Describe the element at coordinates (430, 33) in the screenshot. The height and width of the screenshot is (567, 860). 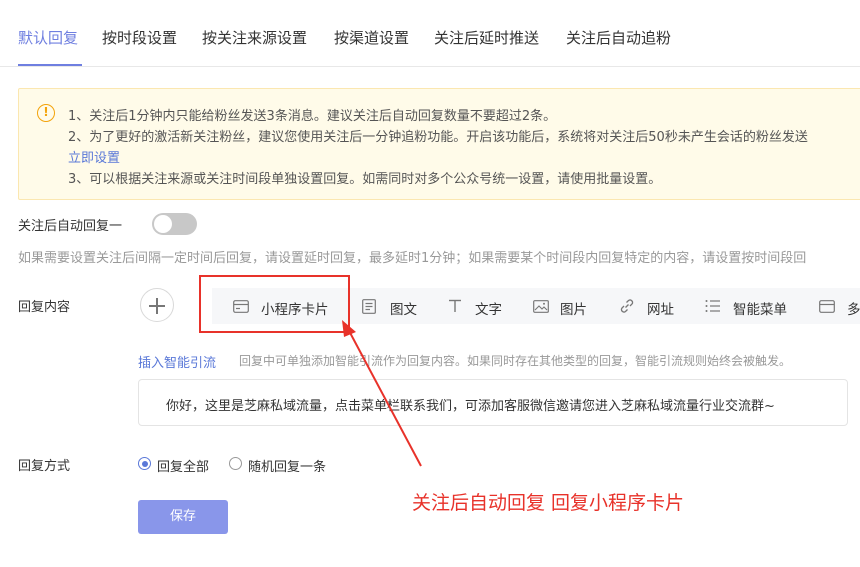
I see `tab-bar: 默认回复 按时段设置 按关注来源设置 按渠道设置 关注后延时推送 关注后自动追粉` at that location.